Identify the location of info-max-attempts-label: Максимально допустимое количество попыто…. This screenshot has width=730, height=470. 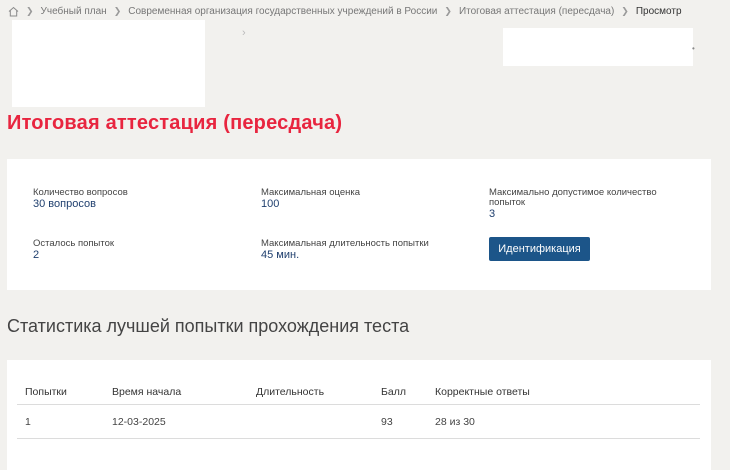
(573, 197).